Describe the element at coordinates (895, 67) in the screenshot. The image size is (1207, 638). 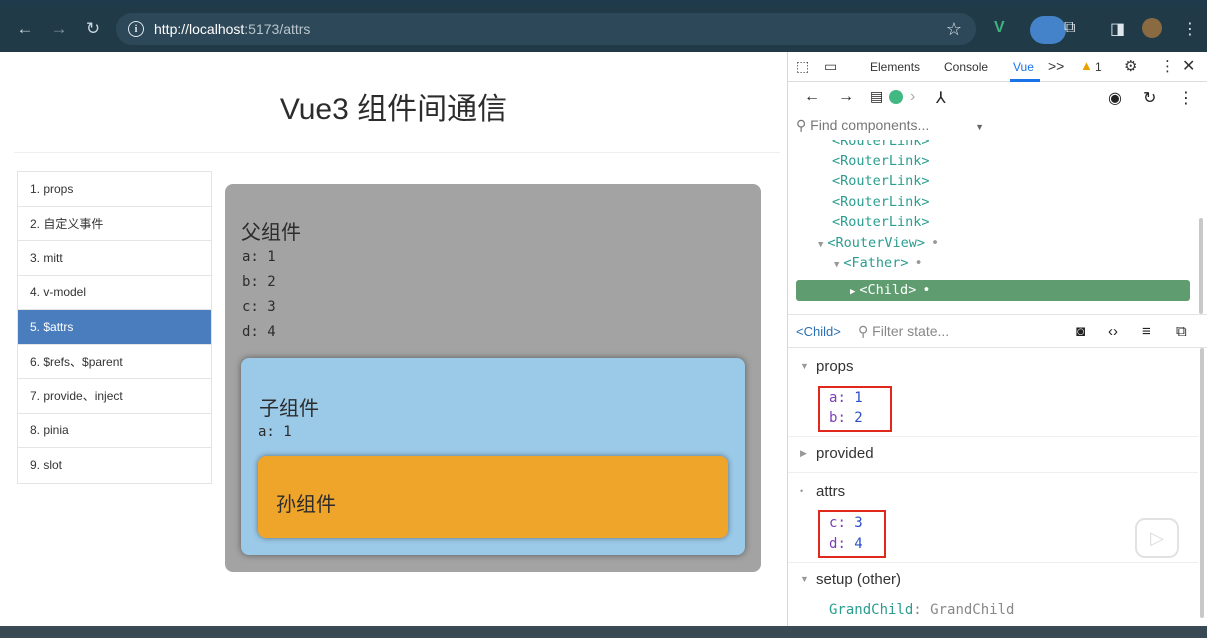
I see `tab-elements: Elements` at that location.